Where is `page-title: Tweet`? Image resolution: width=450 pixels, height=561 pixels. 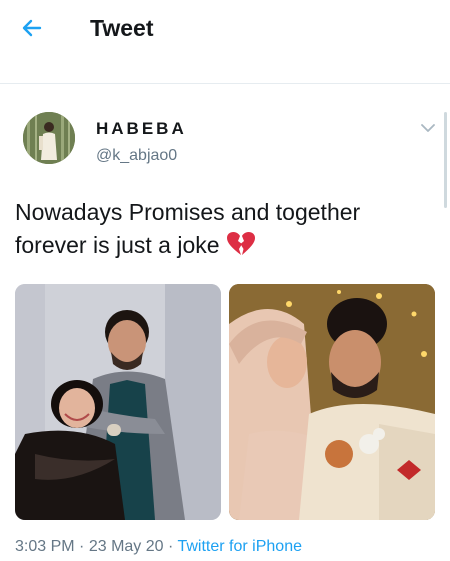 page-title: Tweet is located at coordinates (122, 28).